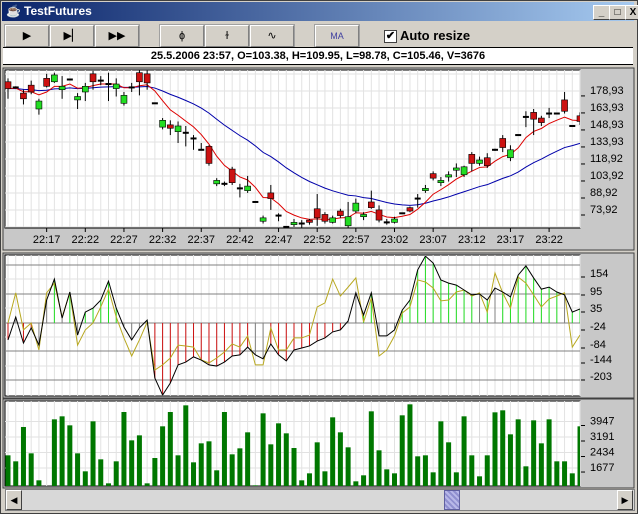  What do you see at coordinates (356, 240) in the screenshot?
I see `time-axis-label: 22:57` at bounding box center [356, 240].